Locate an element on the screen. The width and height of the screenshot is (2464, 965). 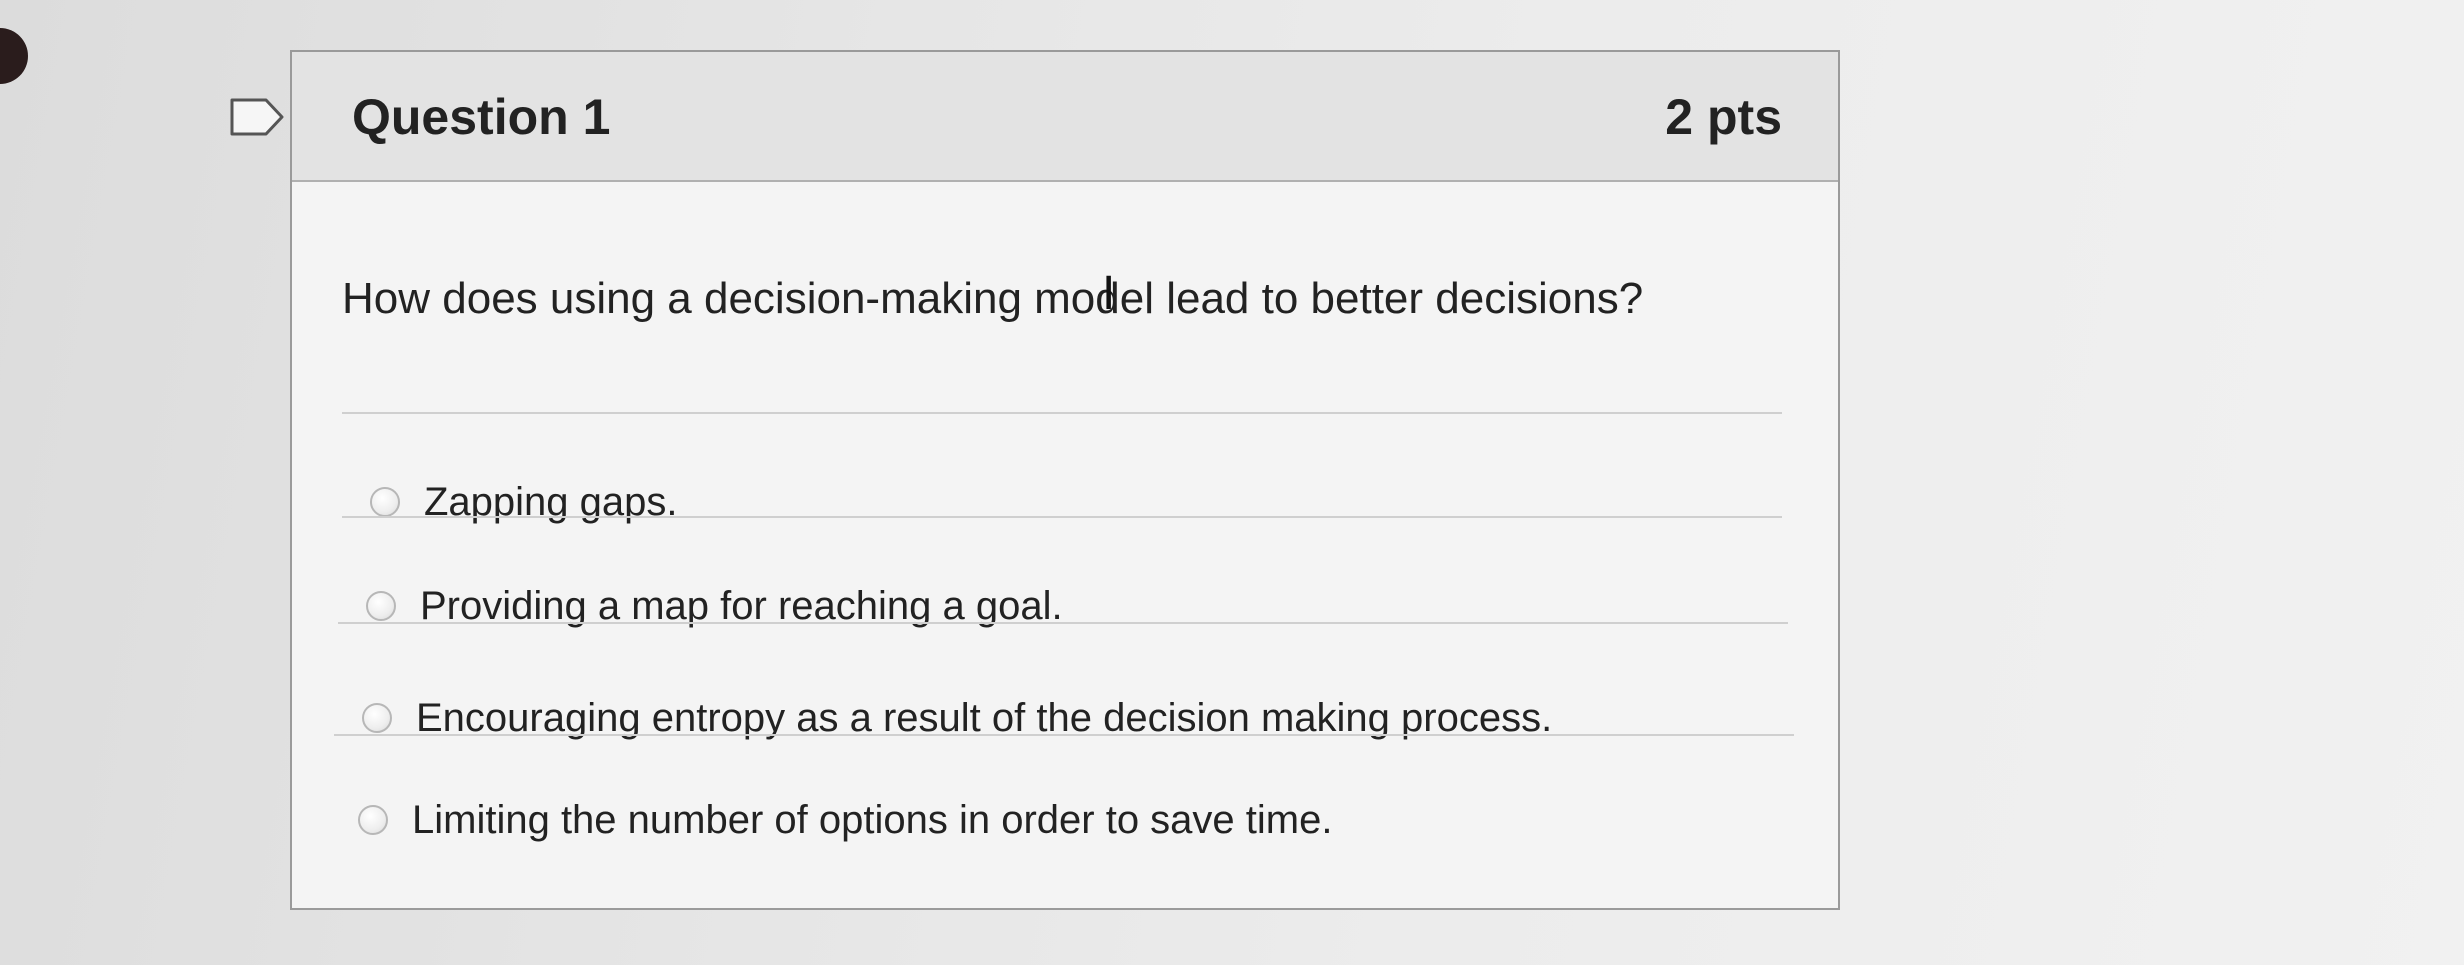
answer-option: Zapping gaps. is located at coordinates (524, 502).